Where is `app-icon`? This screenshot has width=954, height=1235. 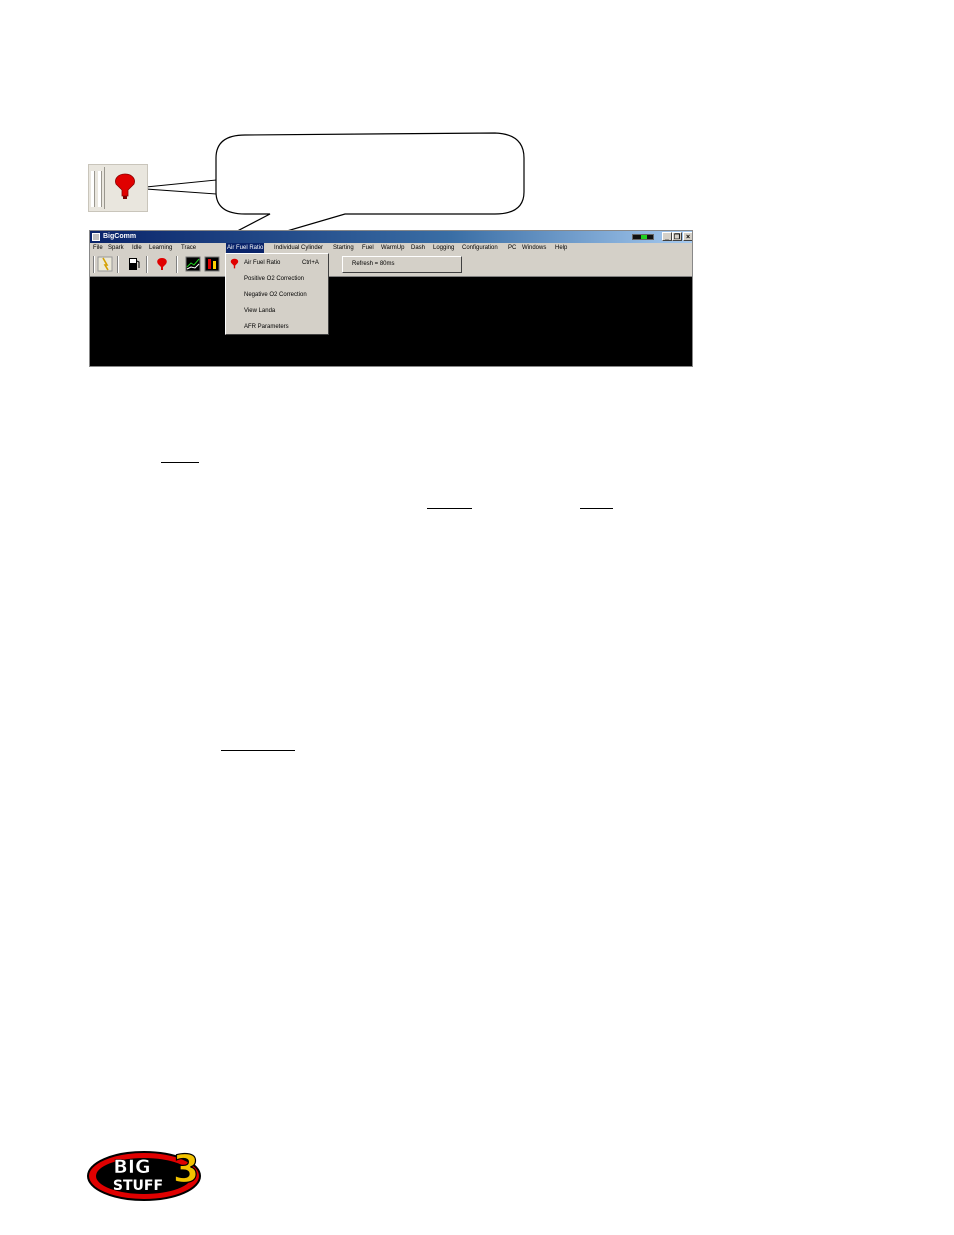 app-icon is located at coordinates (96, 237).